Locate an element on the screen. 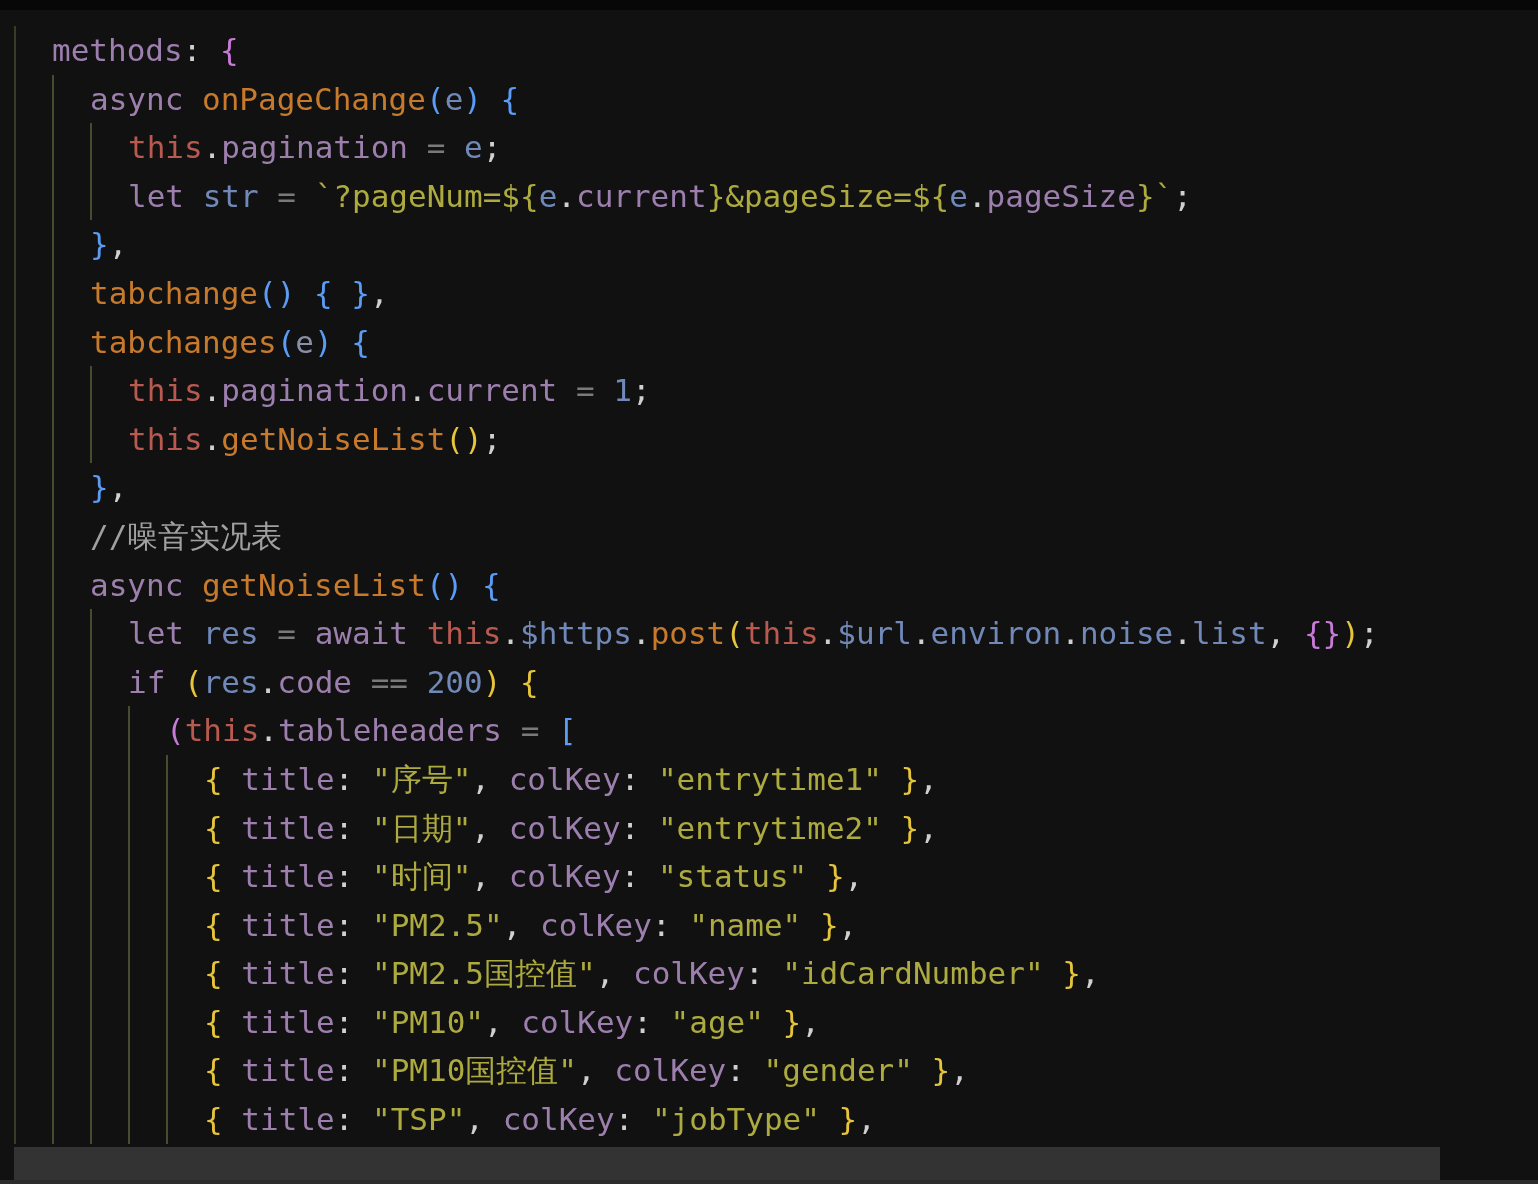  code-line: async getNoiseList() { is located at coordinates (295, 585).